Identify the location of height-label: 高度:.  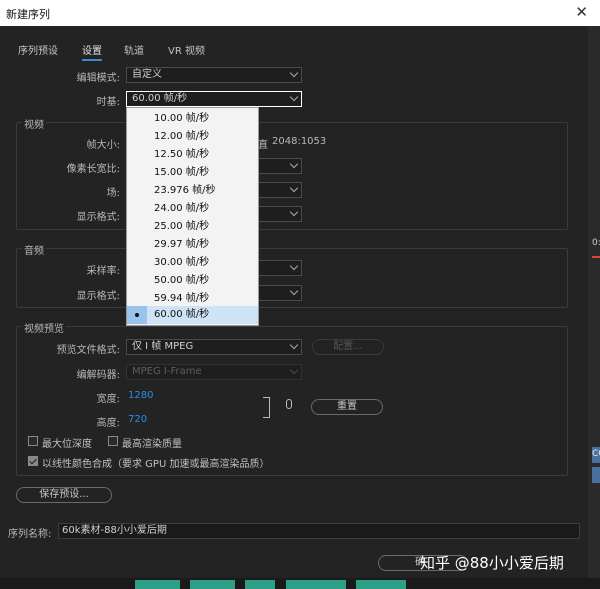
(108, 423).